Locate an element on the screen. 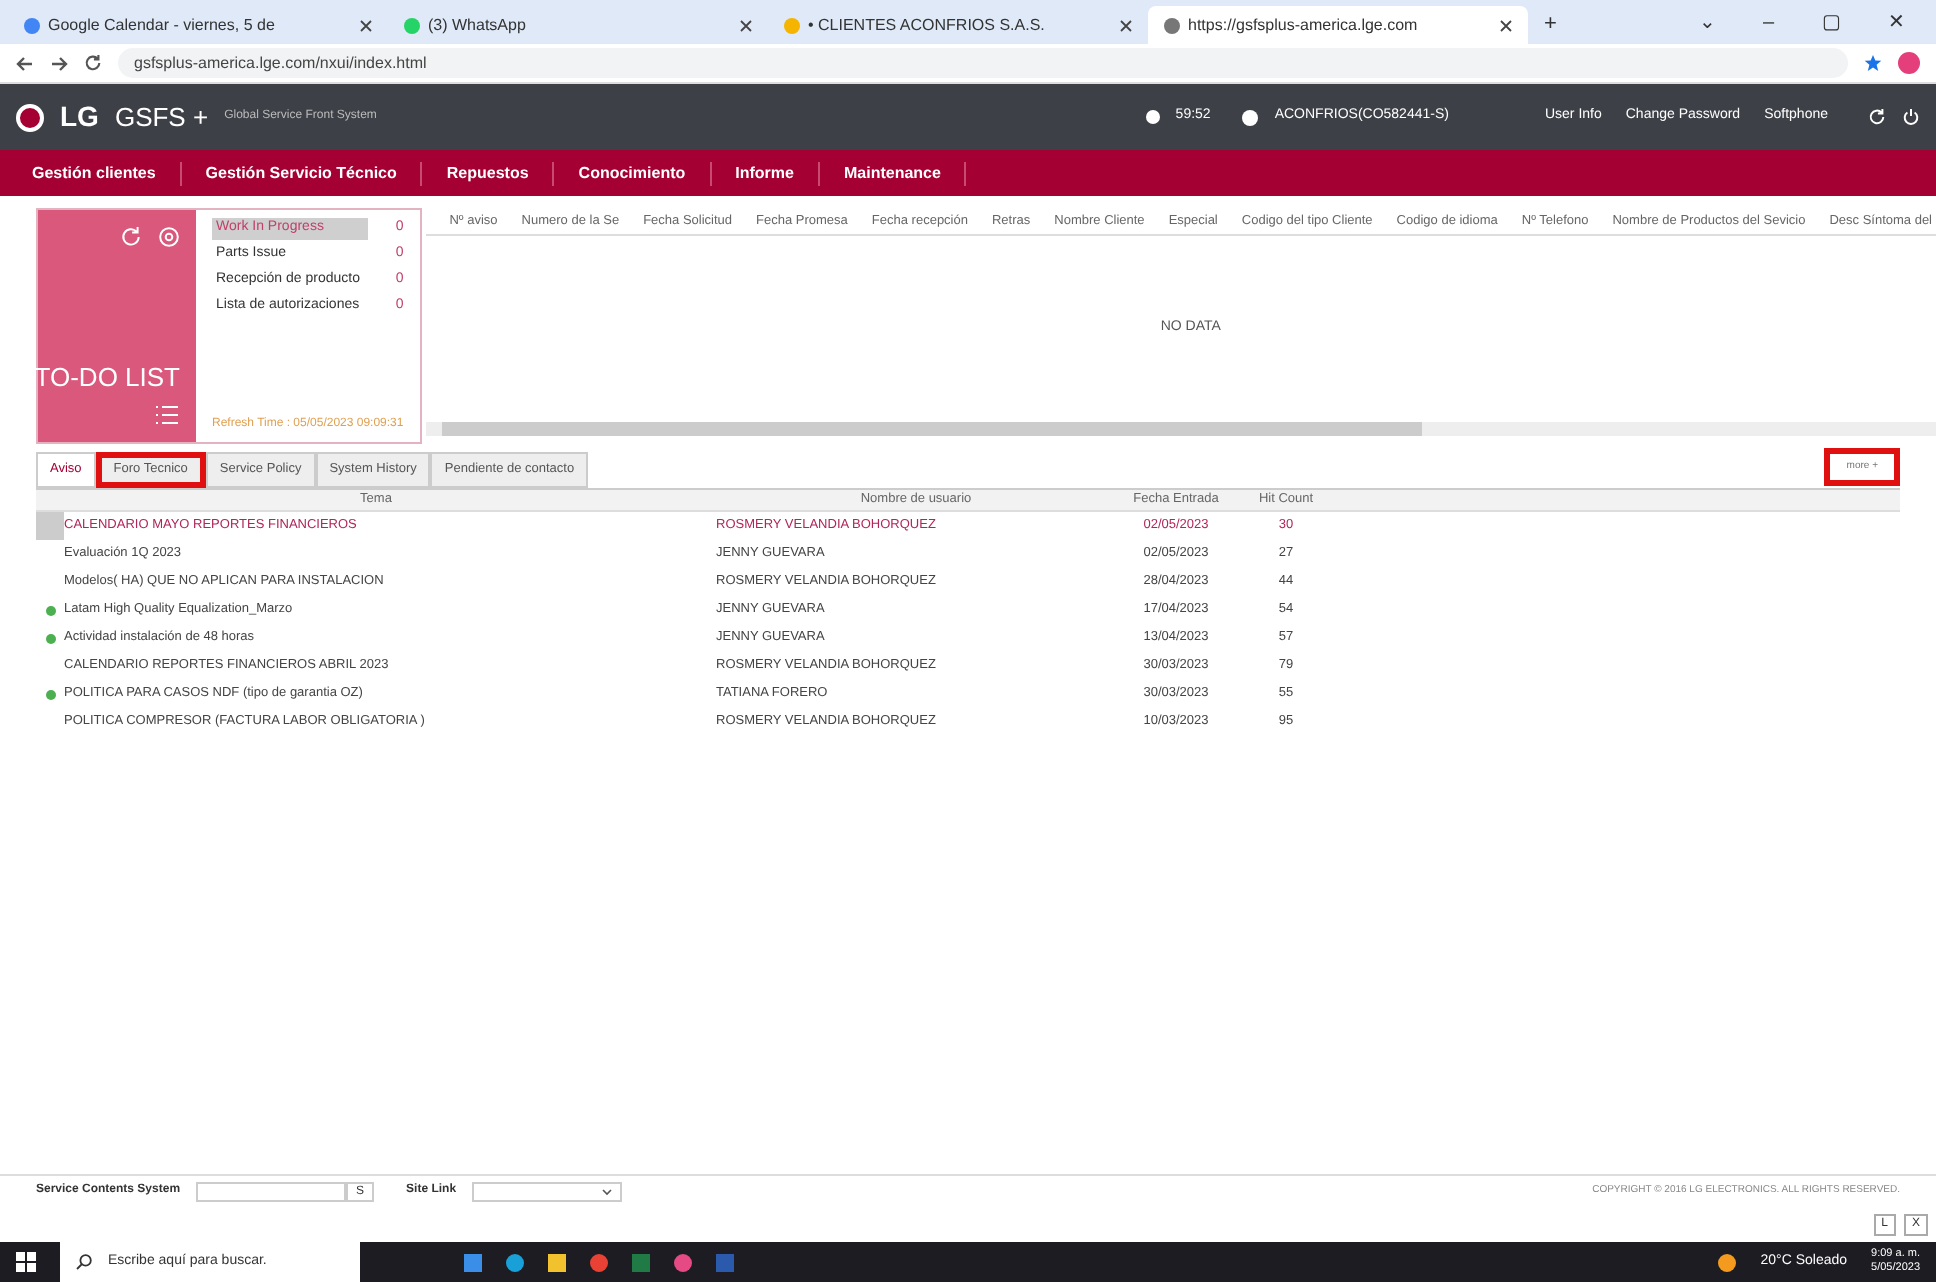  menu-item: Gestión clientes is located at coordinates (95, 173).